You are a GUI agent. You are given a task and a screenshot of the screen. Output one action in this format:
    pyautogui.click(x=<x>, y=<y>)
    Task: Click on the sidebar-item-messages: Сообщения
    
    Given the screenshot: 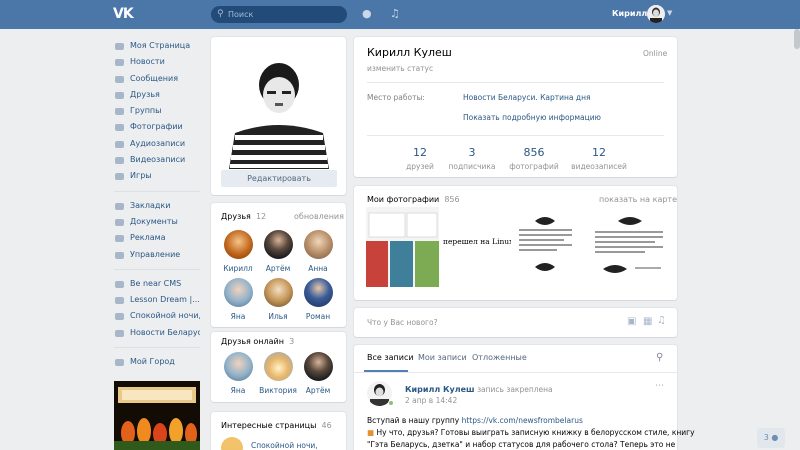 What is the action you would take?
    pyautogui.click(x=157, y=79)
    